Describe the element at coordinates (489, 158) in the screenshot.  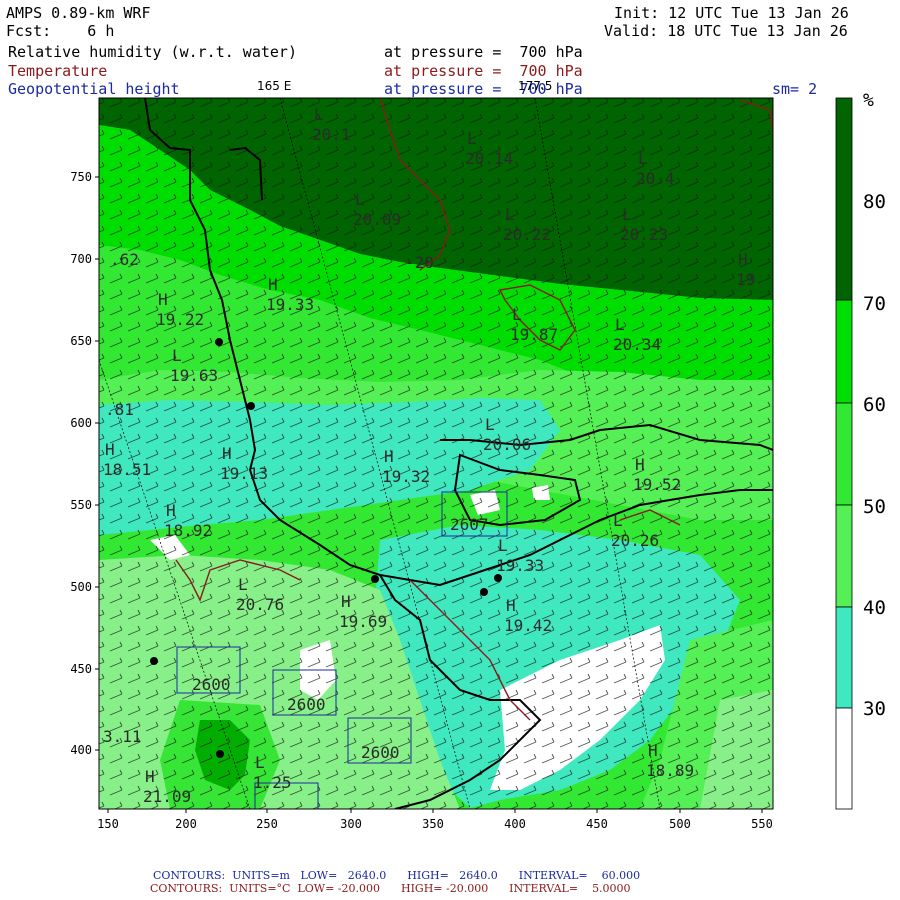
I see `svg-text: 20.14` at that location.